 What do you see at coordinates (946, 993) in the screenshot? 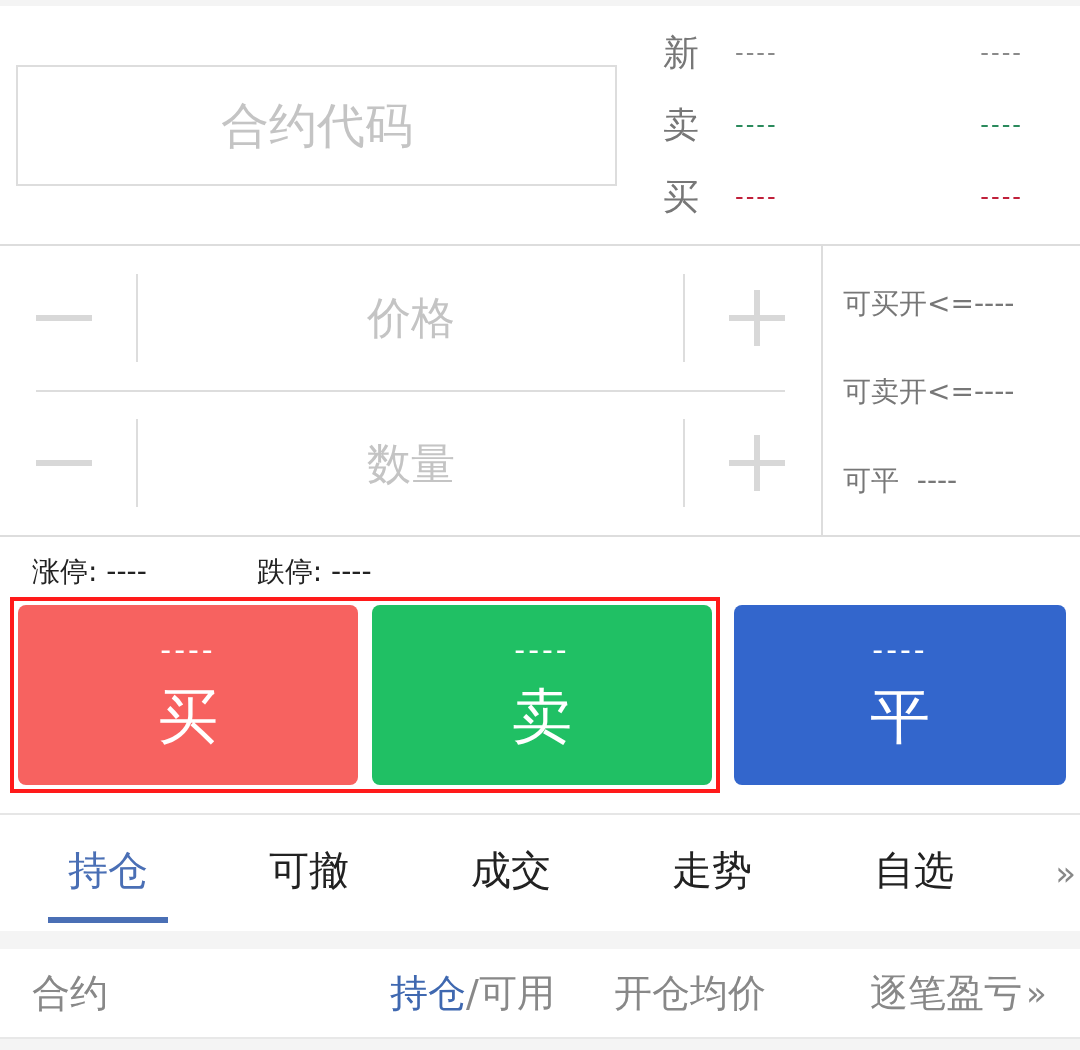
I see `column-header: 逐笔盈亏` at bounding box center [946, 993].